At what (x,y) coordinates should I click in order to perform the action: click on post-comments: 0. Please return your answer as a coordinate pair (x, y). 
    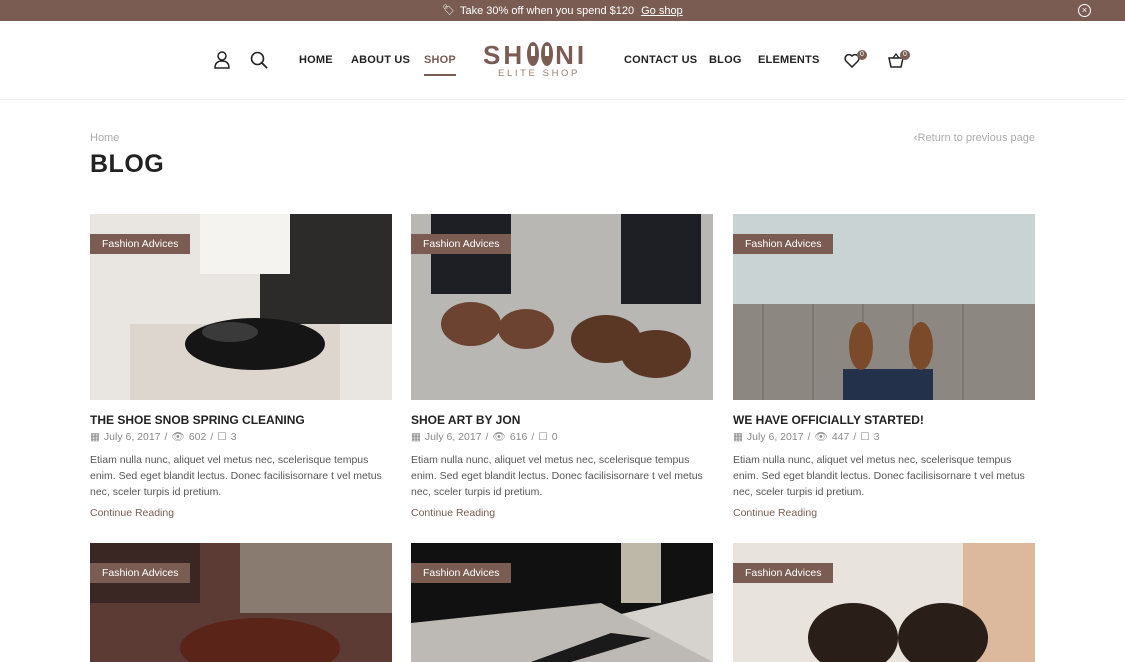
    Looking at the image, I should click on (554, 436).